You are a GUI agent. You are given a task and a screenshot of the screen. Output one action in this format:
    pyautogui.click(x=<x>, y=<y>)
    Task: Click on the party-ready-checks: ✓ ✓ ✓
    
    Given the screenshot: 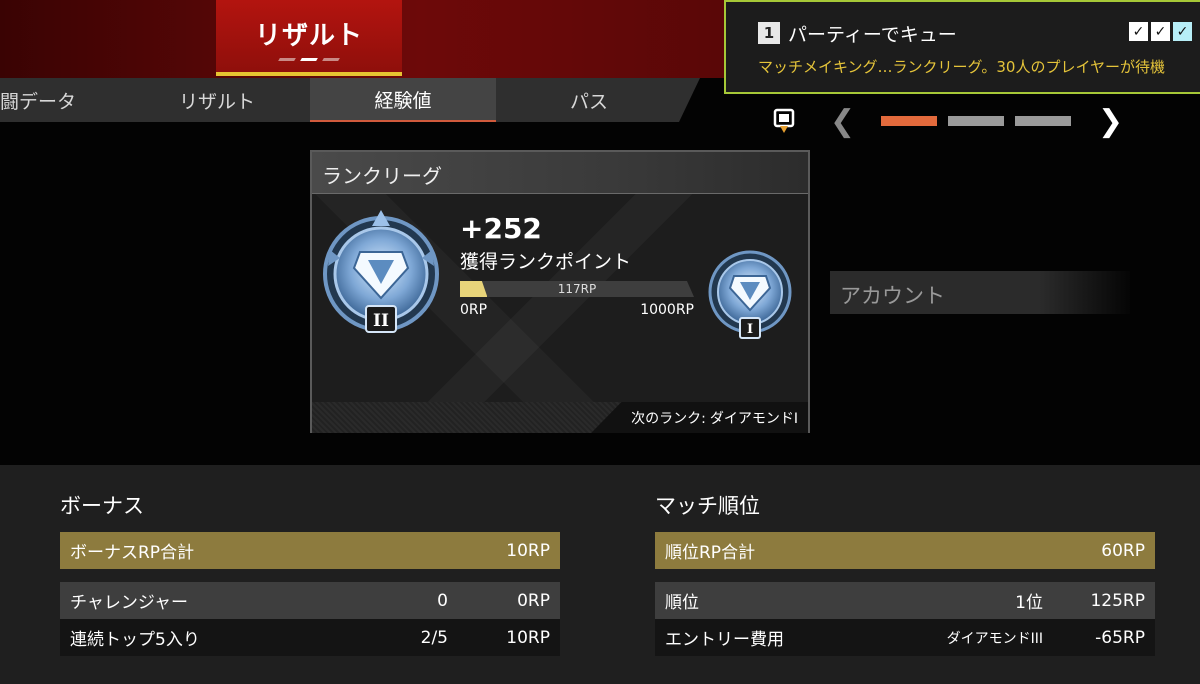 What is the action you would take?
    pyautogui.click(x=1160, y=31)
    